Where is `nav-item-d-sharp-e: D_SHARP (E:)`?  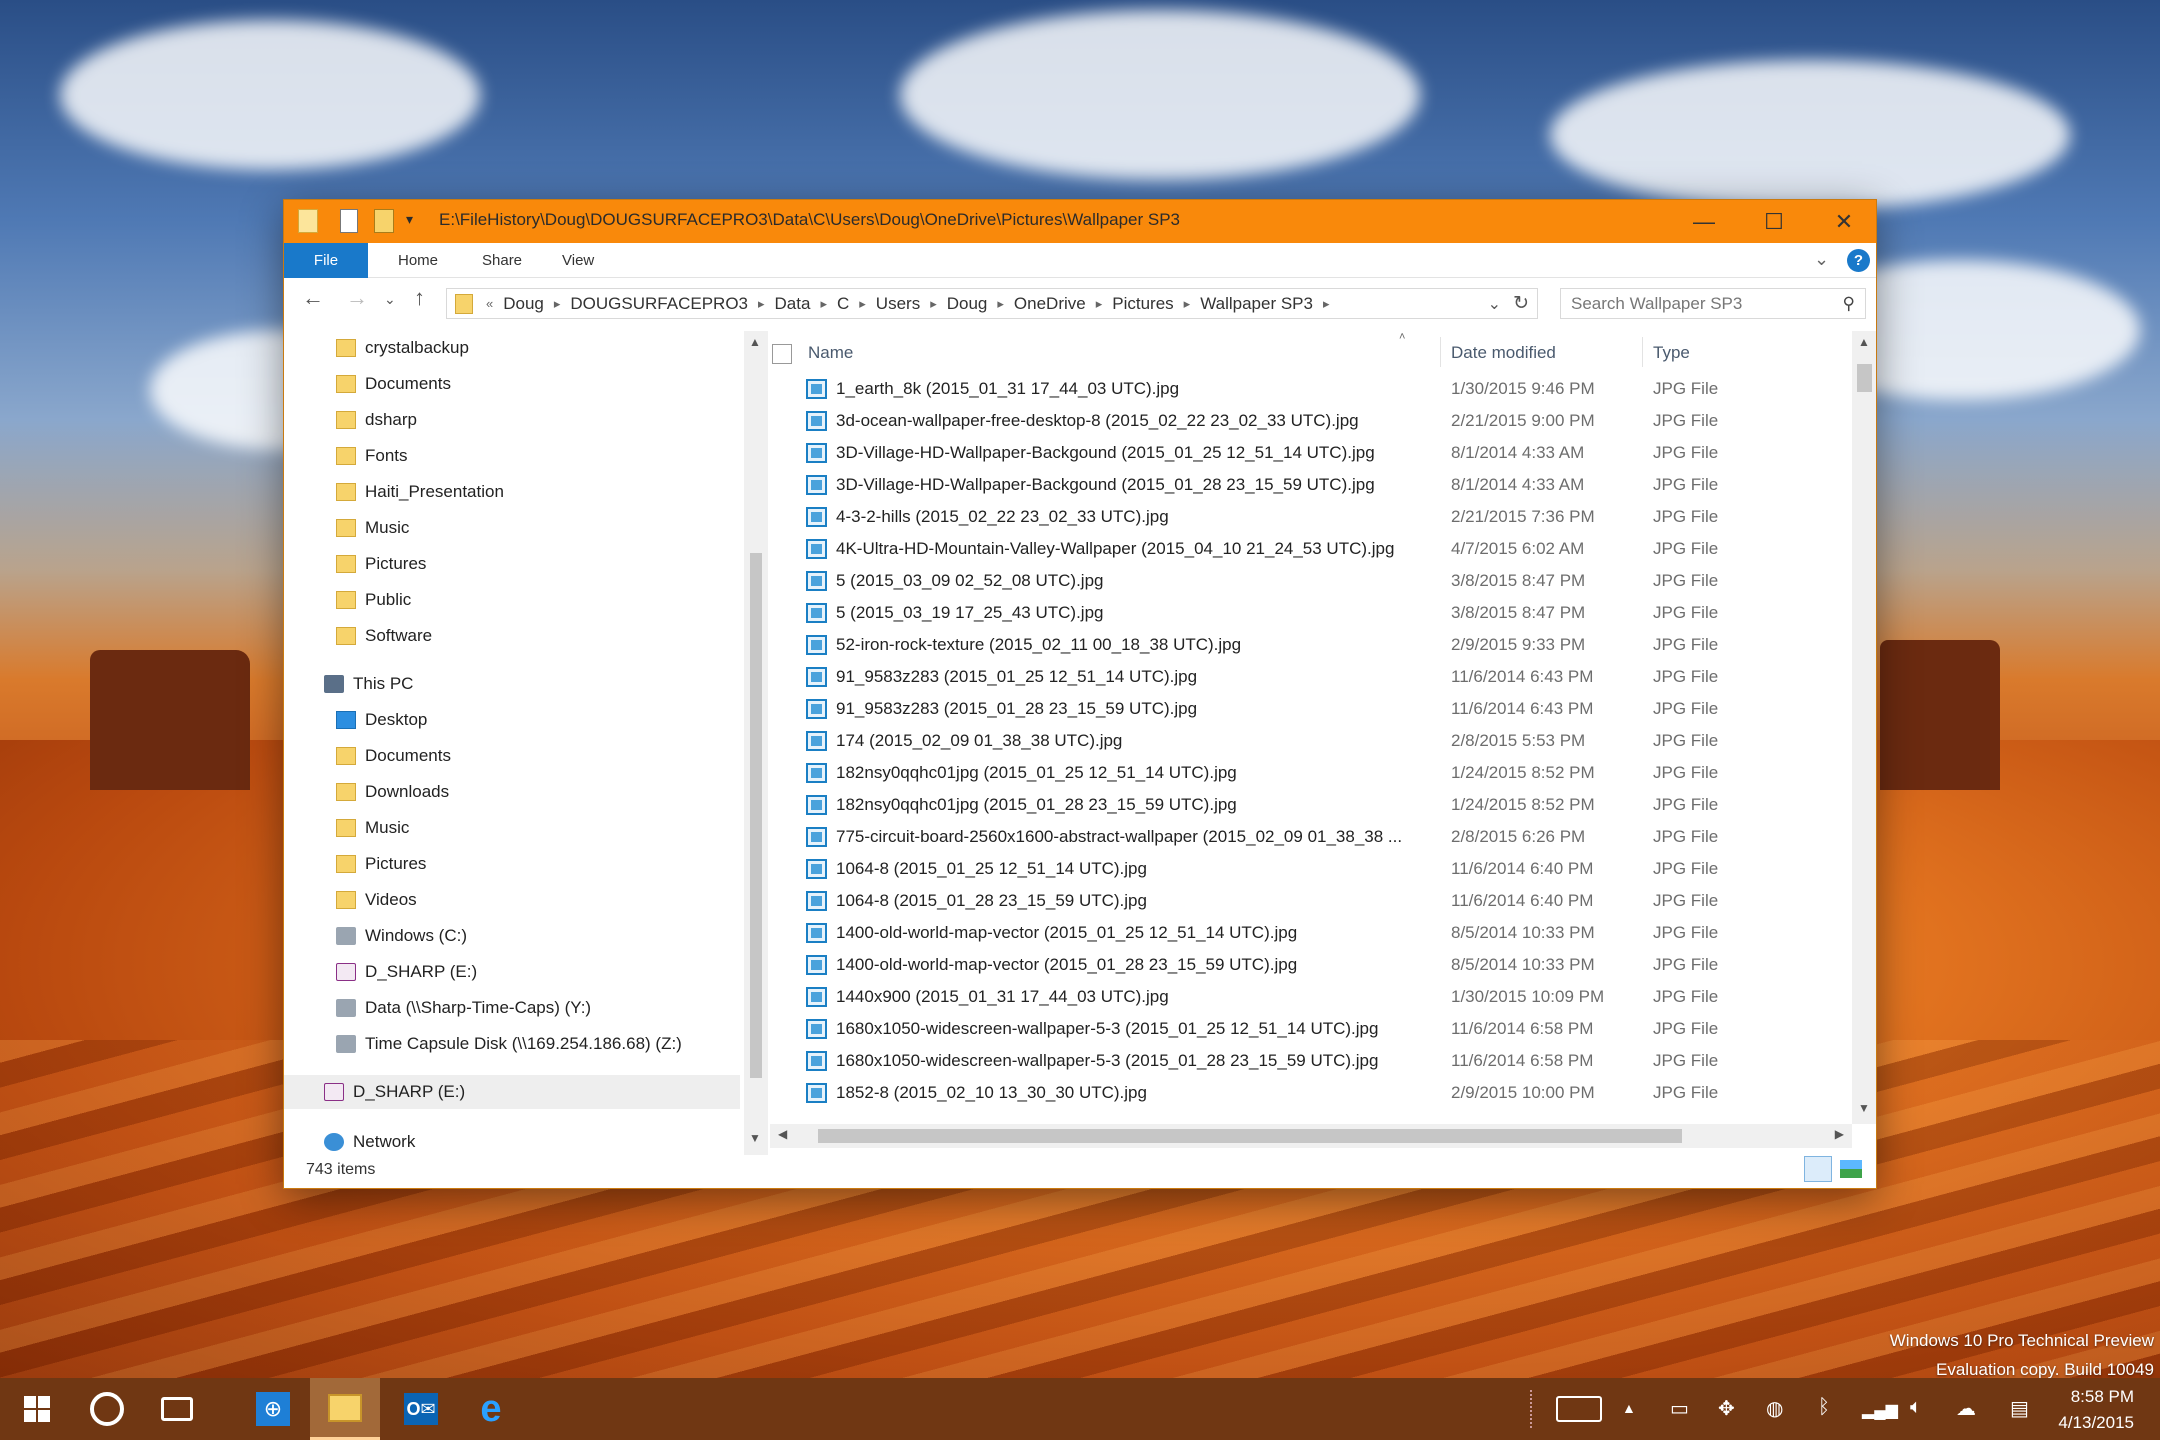
nav-item-d-sharp-e: D_SHARP (E:) is located at coordinates (406, 972).